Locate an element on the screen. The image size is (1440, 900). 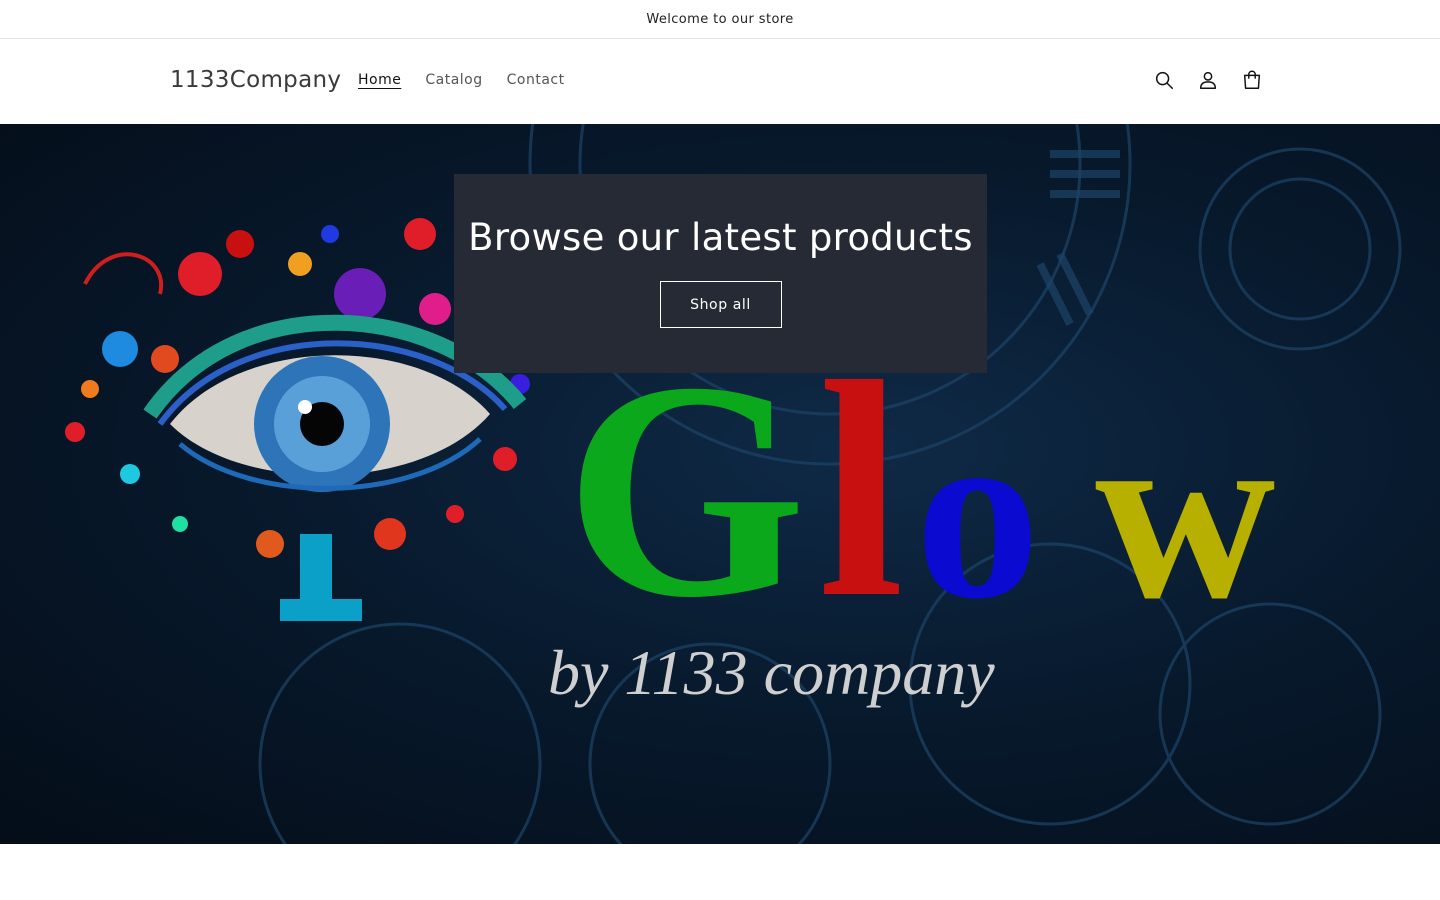
search-icon is located at coordinates (1164, 80).